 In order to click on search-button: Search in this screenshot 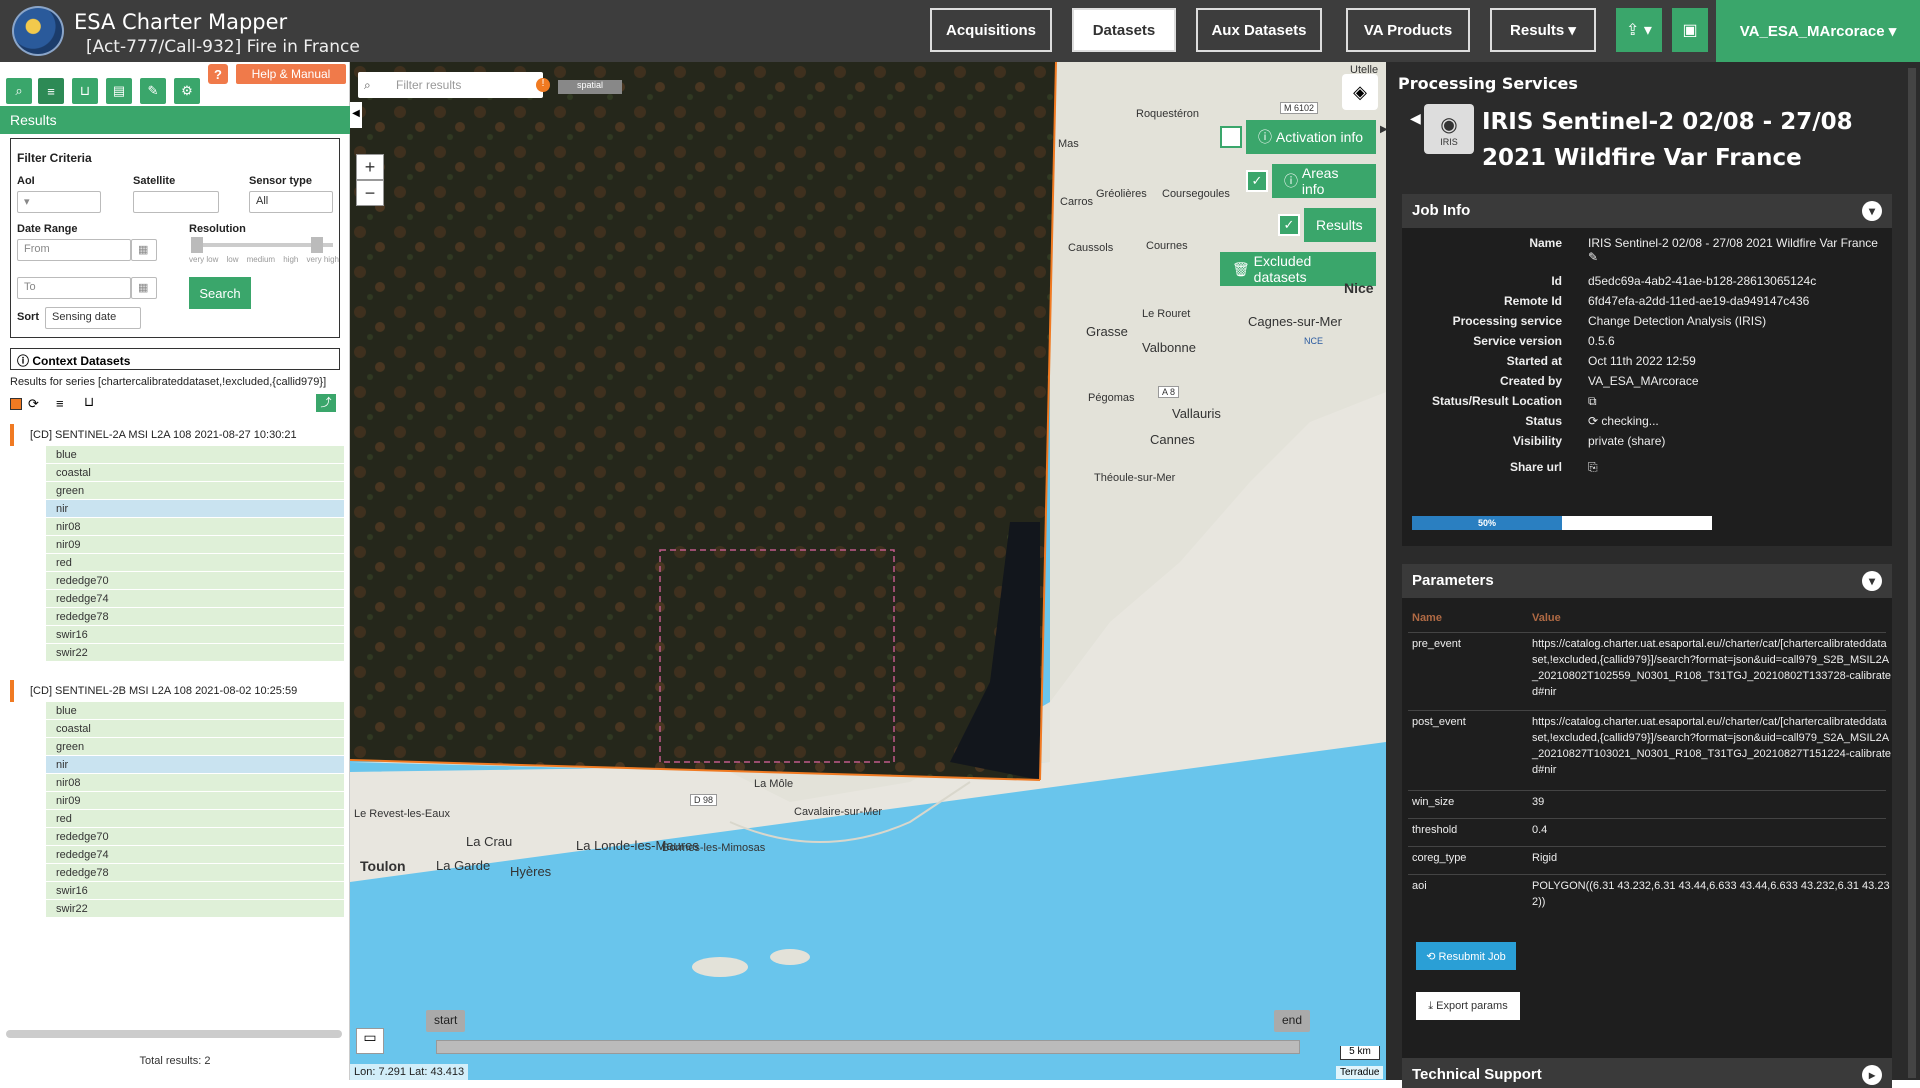, I will do `click(220, 293)`.